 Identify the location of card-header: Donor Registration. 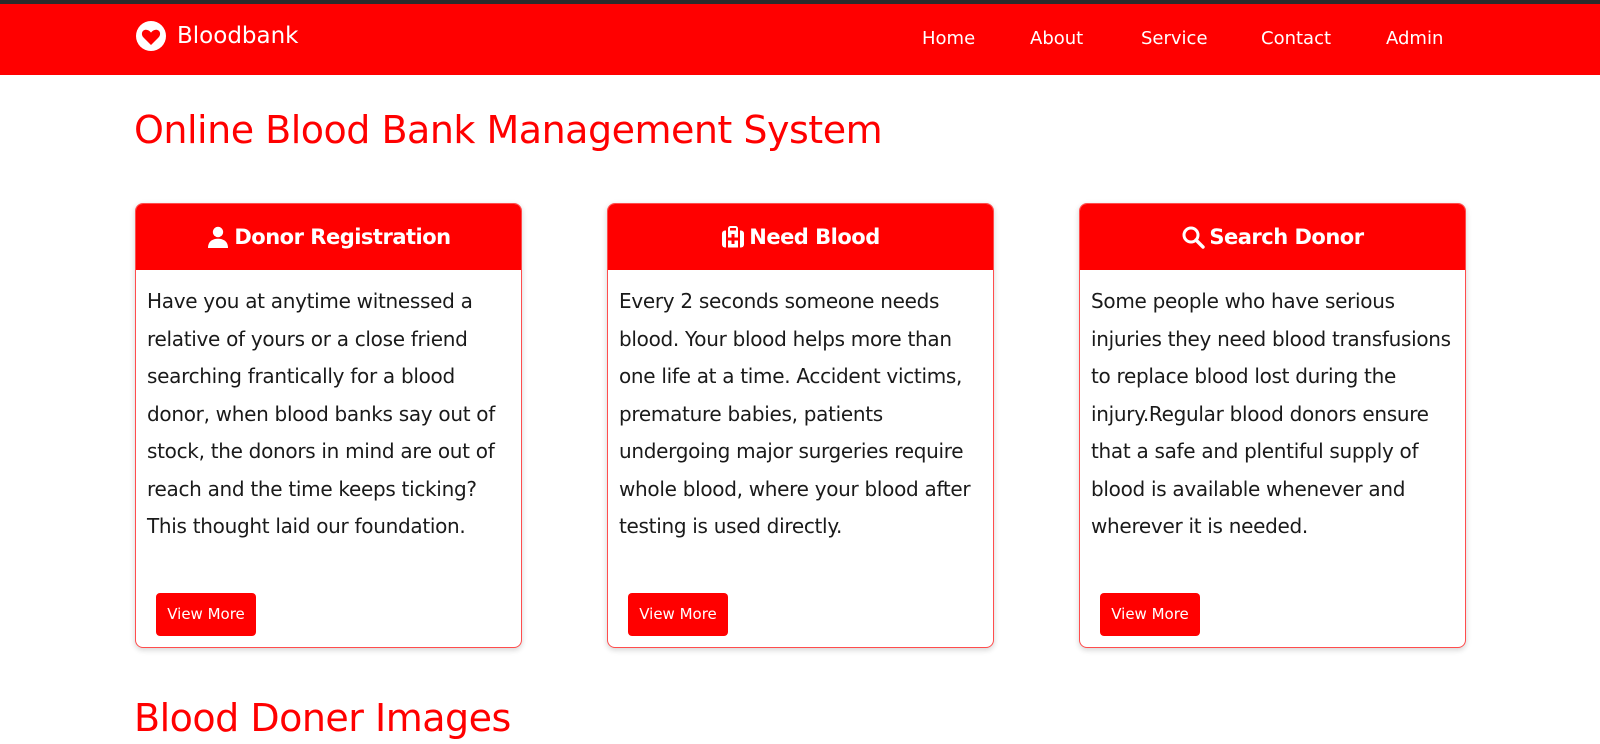
(328, 237).